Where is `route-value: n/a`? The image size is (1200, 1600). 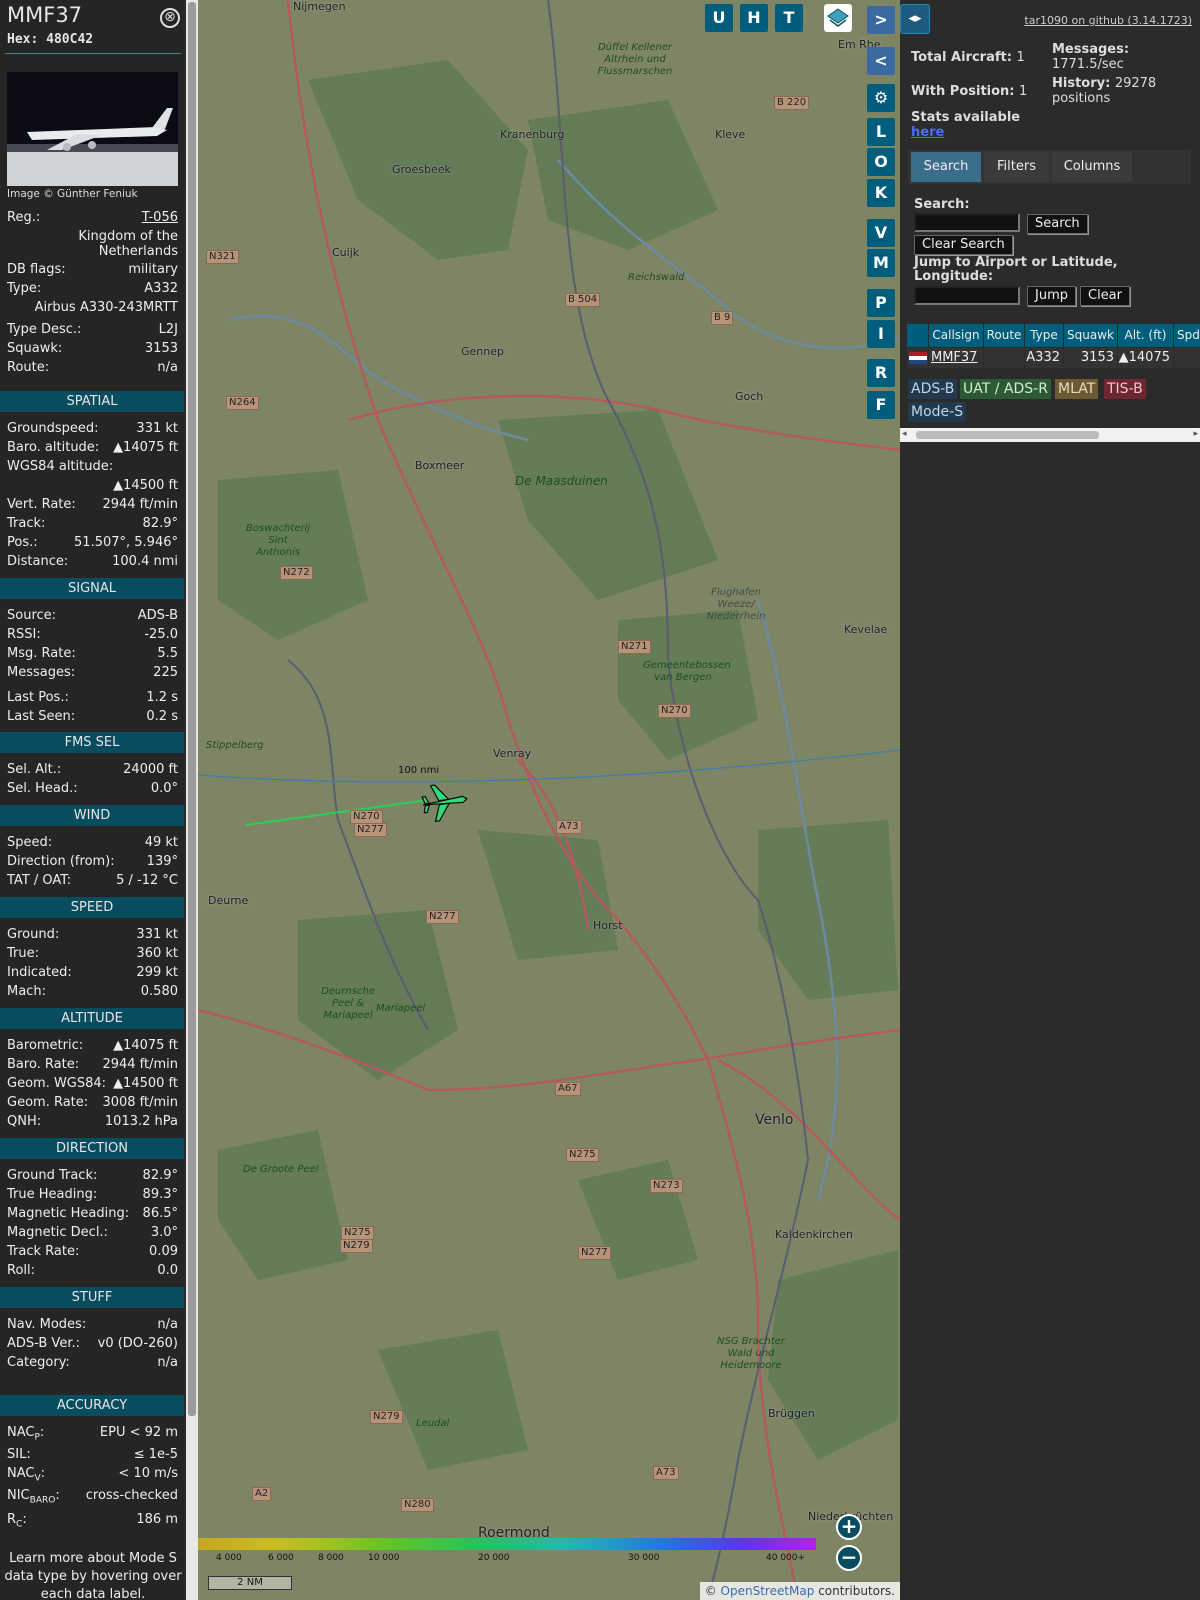 route-value: n/a is located at coordinates (167, 367).